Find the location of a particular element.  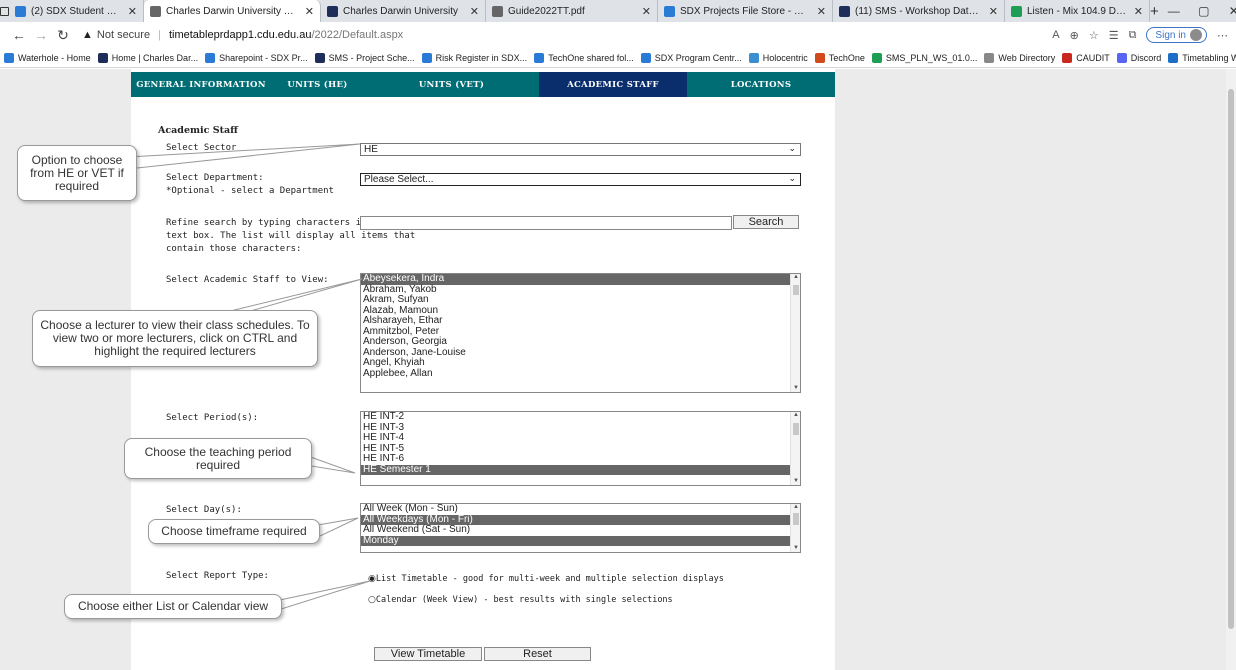

new-tab-button: + is located at coordinates (1154, 11).